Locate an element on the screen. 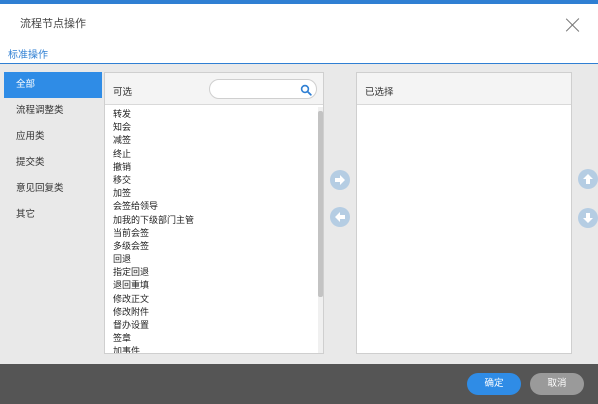  category-nav: 全部 流程调整类 应用类 提交类 意见回复类 其它 is located at coordinates (53, 215).